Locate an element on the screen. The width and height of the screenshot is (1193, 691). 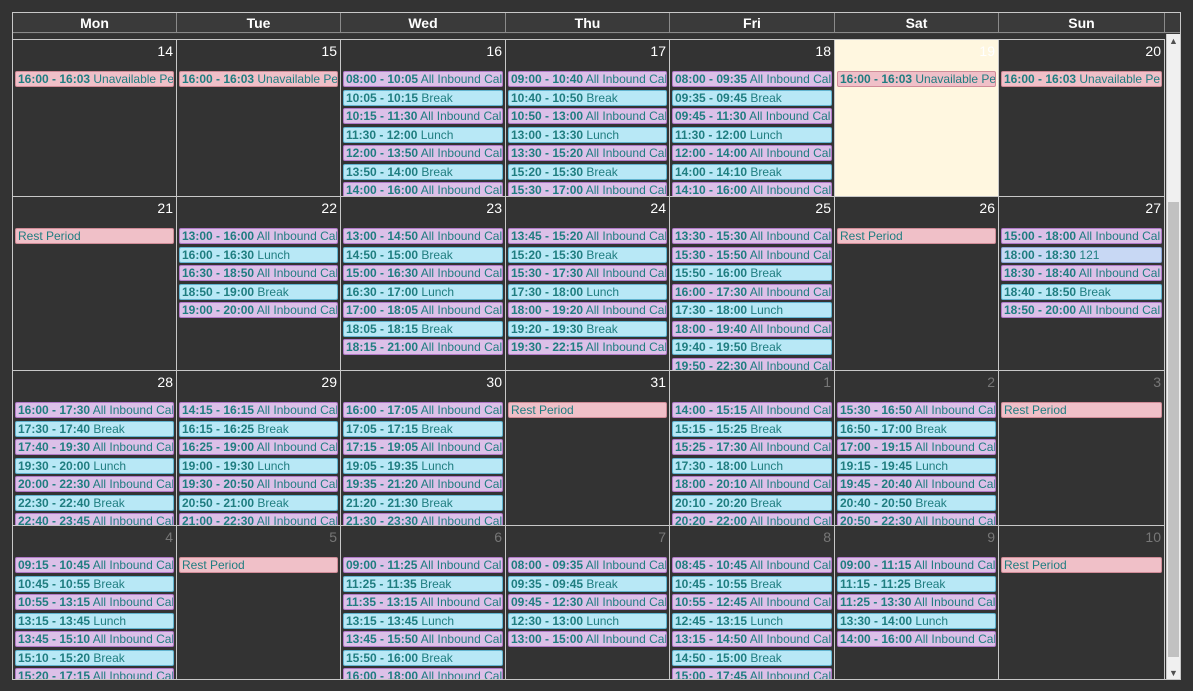
event-item: 15:00 - 18:00 All Inbound Calls is located at coordinates (1081, 236).